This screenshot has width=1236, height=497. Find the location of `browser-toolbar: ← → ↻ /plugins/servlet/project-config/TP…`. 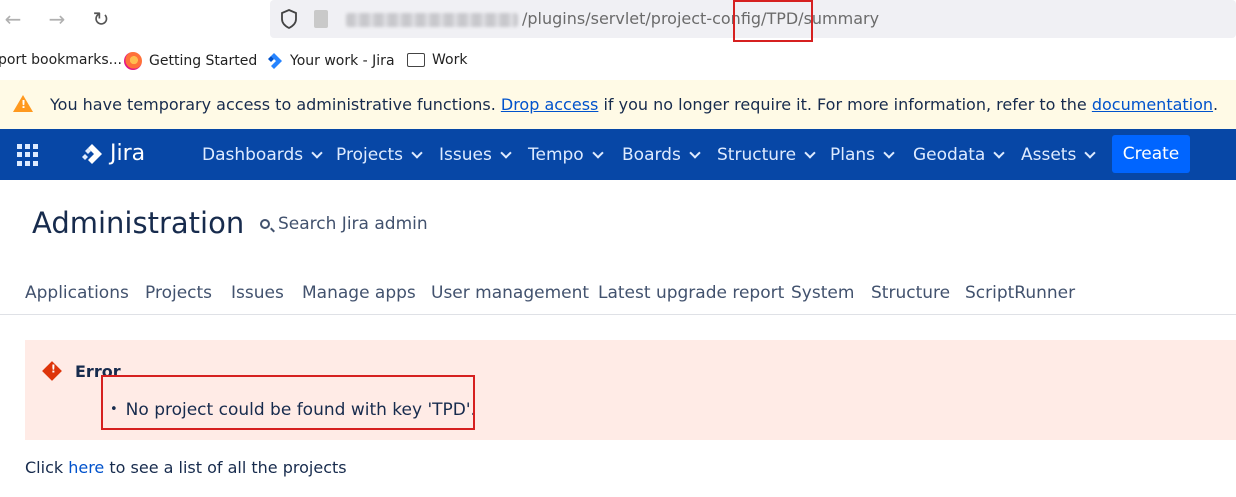

browser-toolbar: ← → ↻ /plugins/servlet/project-config/TP… is located at coordinates (618, 21).